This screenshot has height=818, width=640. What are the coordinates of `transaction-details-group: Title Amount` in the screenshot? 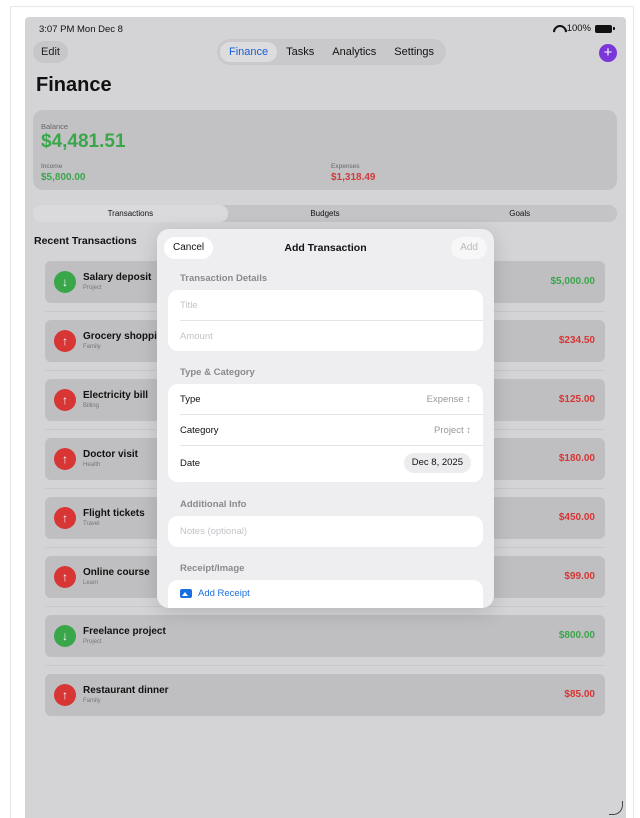 It's located at (325, 320).